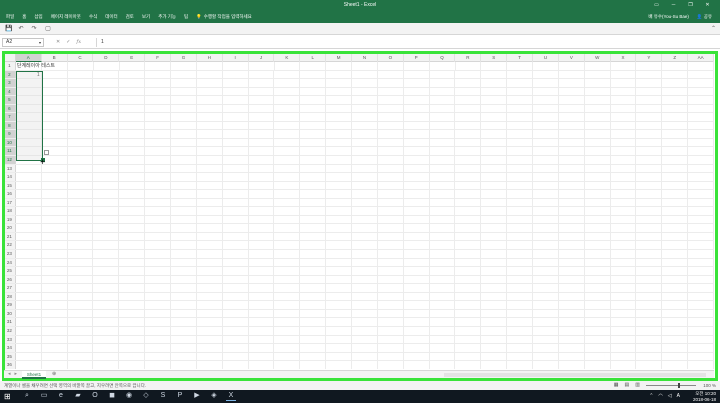 The width and height of the screenshot is (720, 403). What do you see at coordinates (624, 151) in the screenshot?
I see `cell-x11` at bounding box center [624, 151].